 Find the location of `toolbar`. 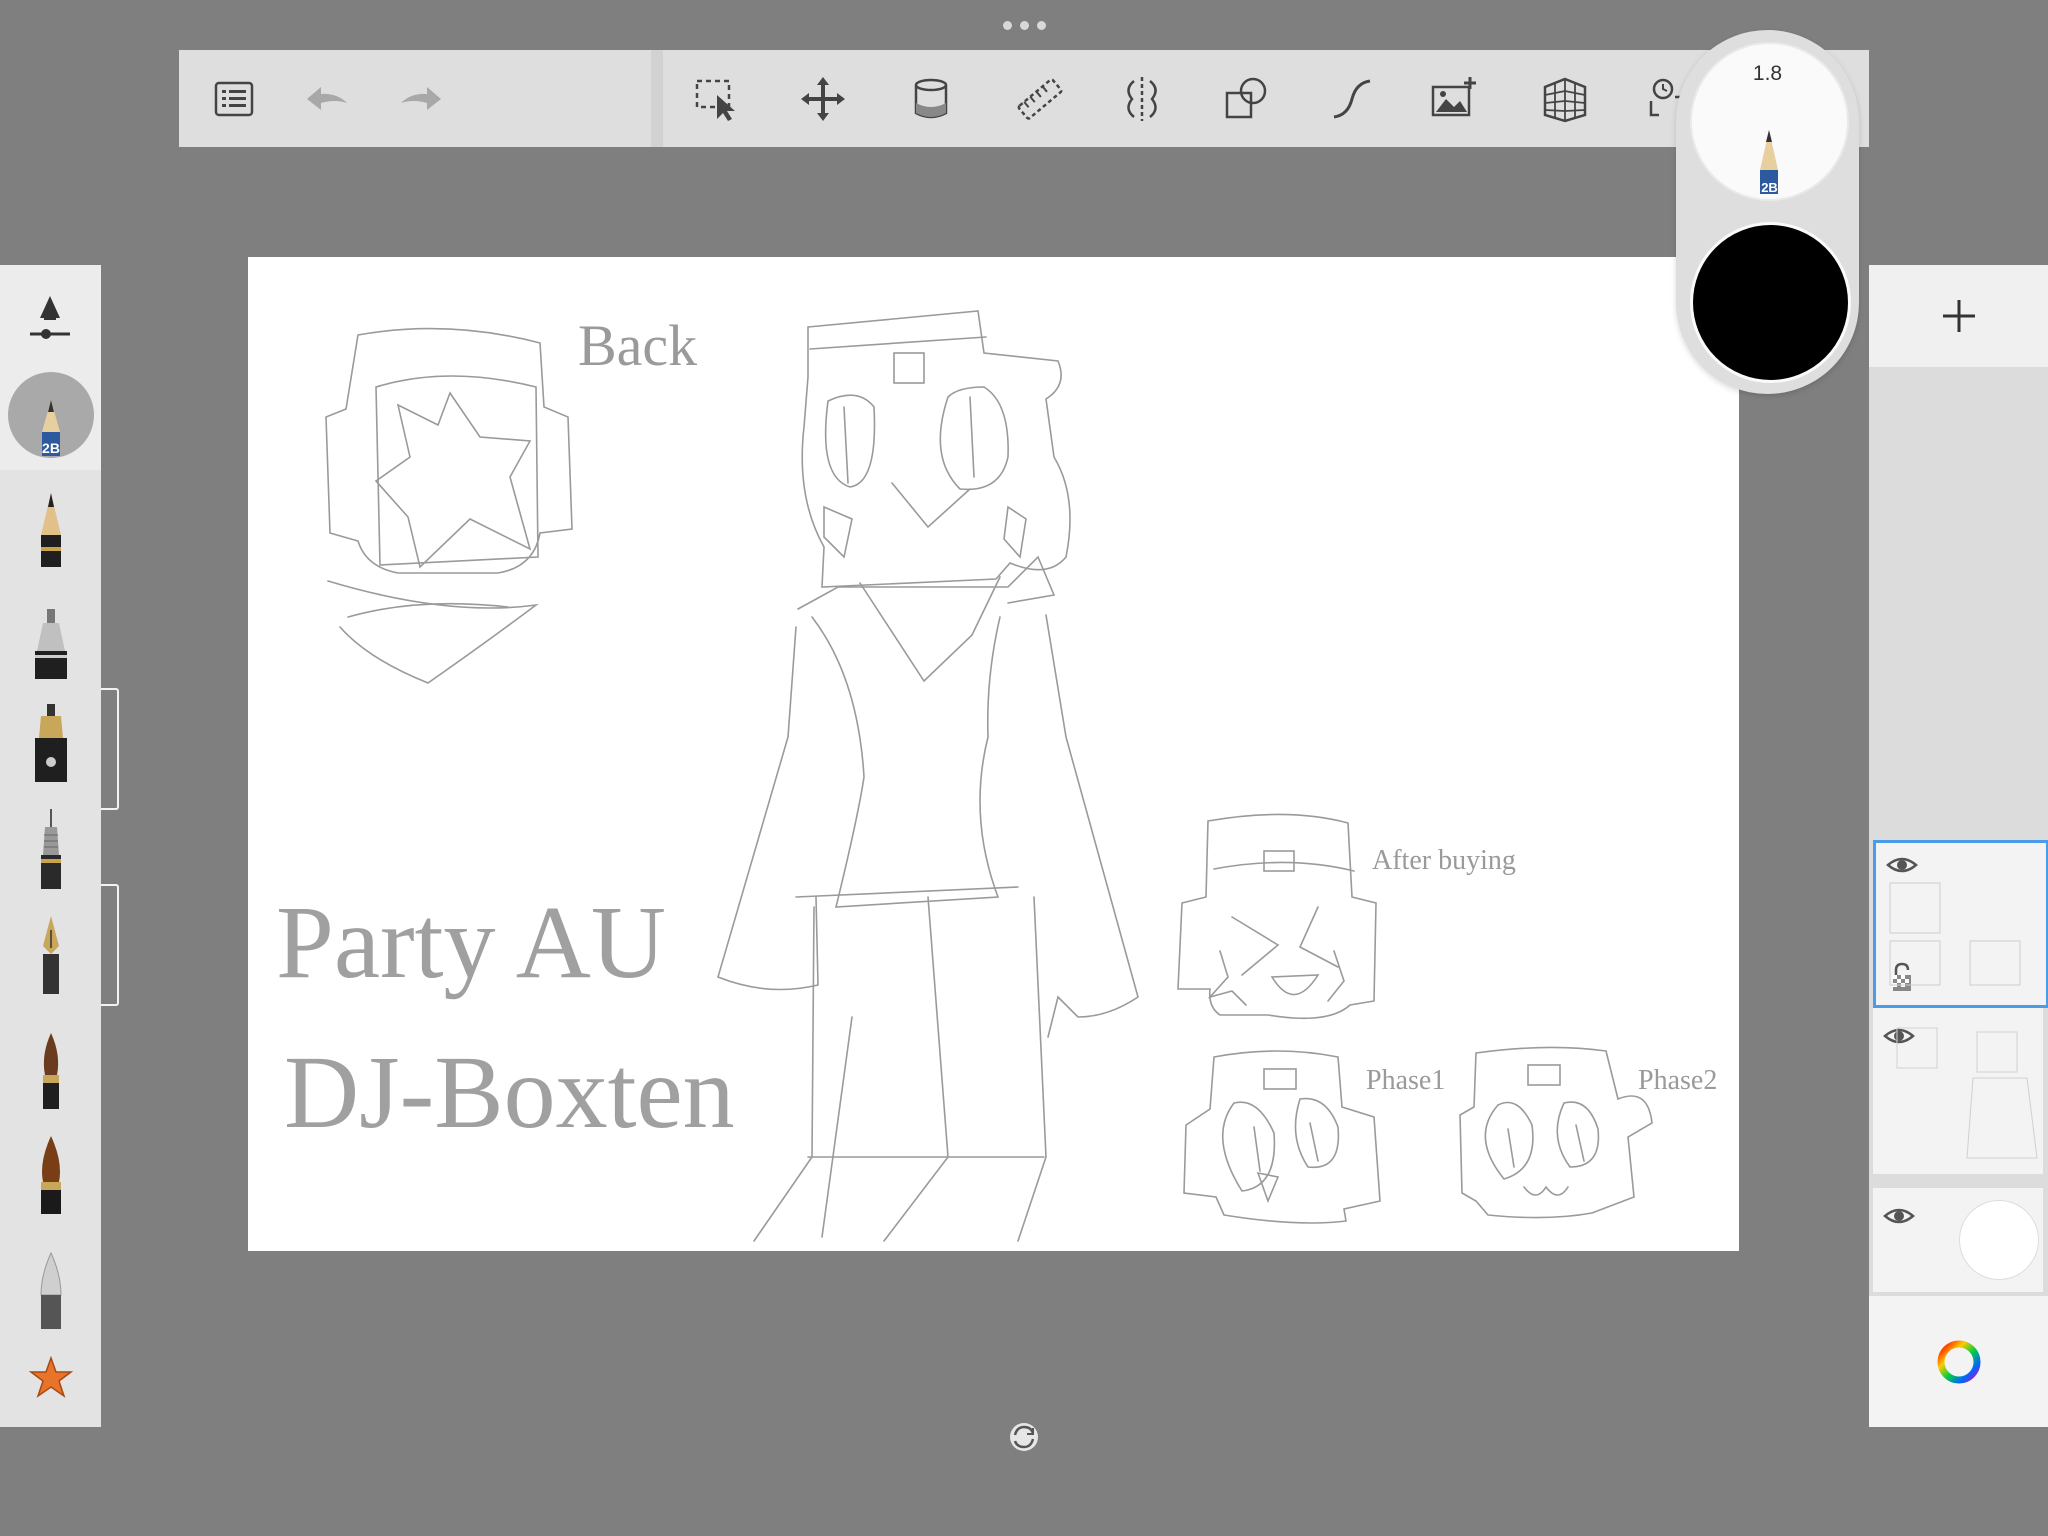

toolbar is located at coordinates (1024, 98).